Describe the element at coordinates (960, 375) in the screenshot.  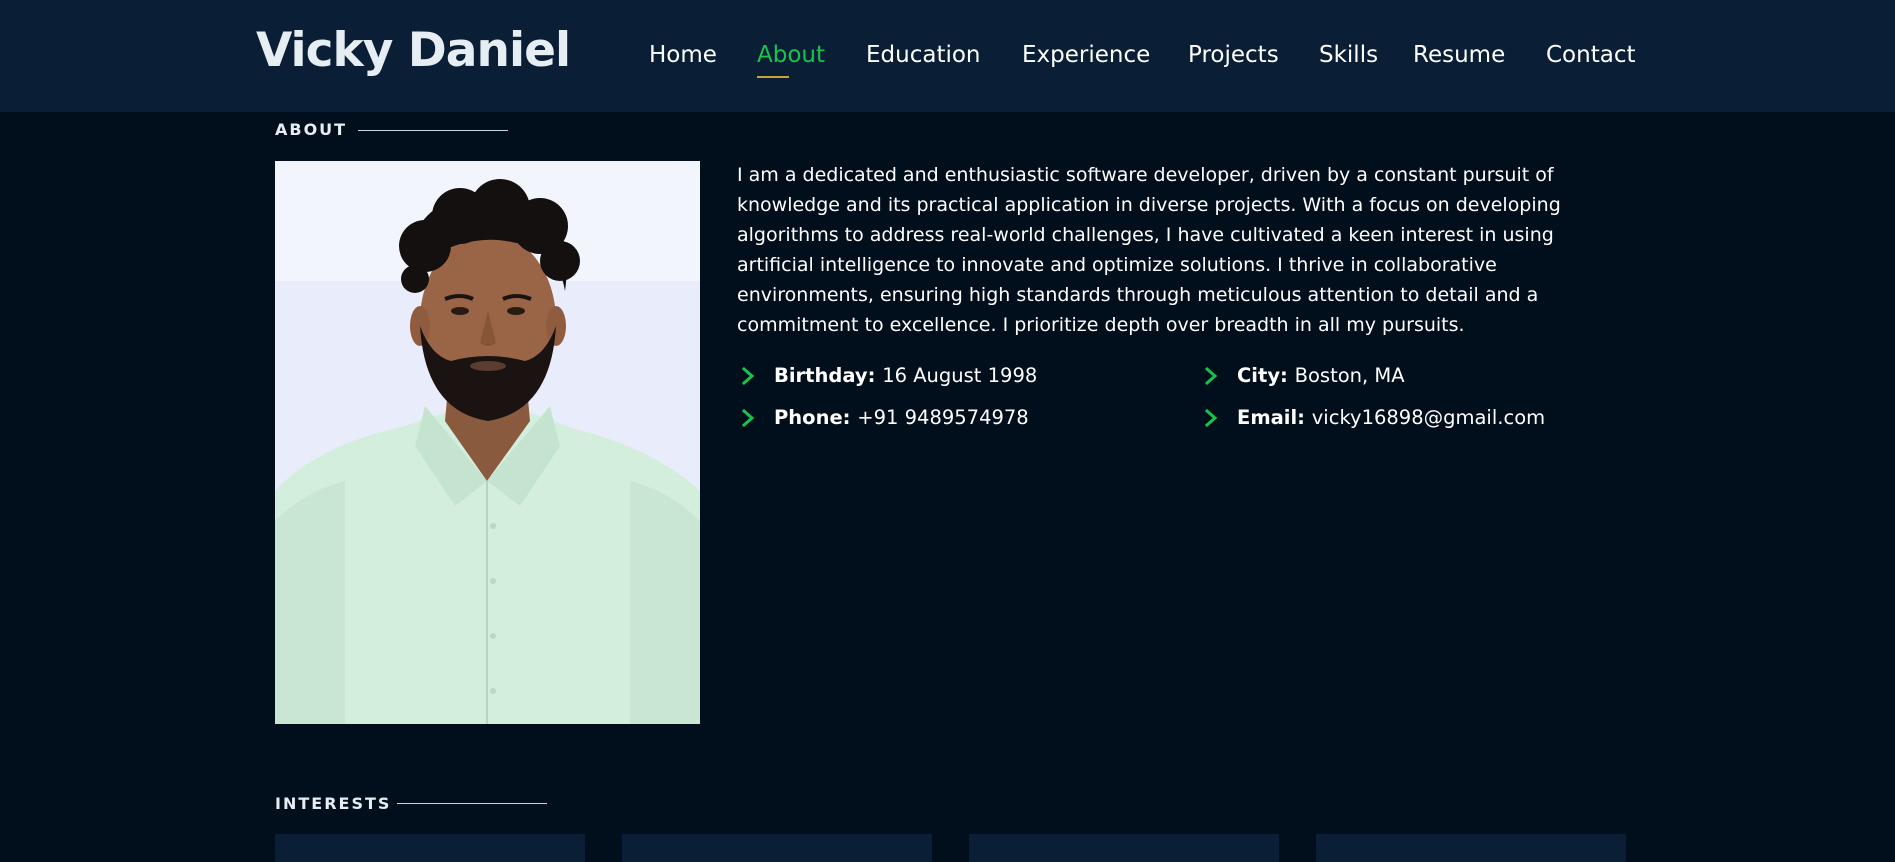
I see `info-birthday-value: 16 August 1998` at that location.